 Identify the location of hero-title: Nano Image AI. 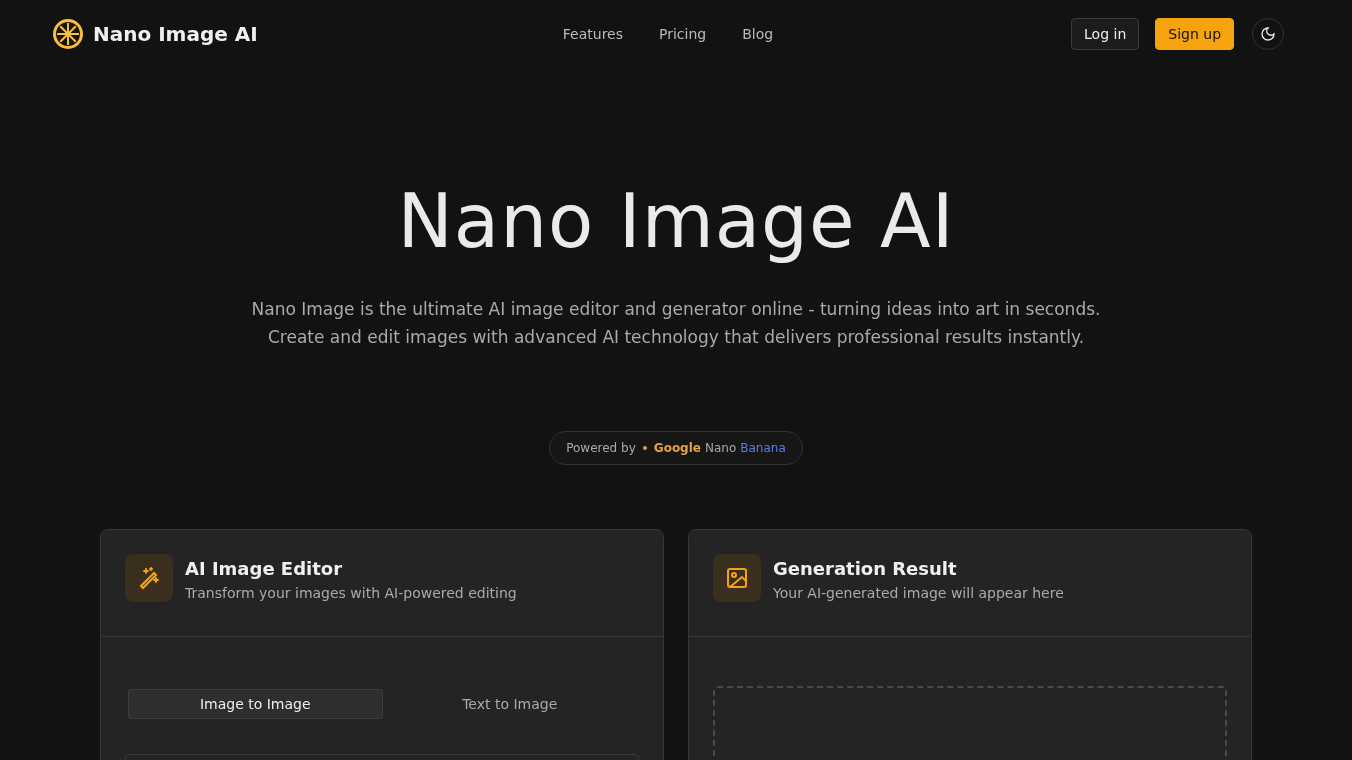
(676, 221).